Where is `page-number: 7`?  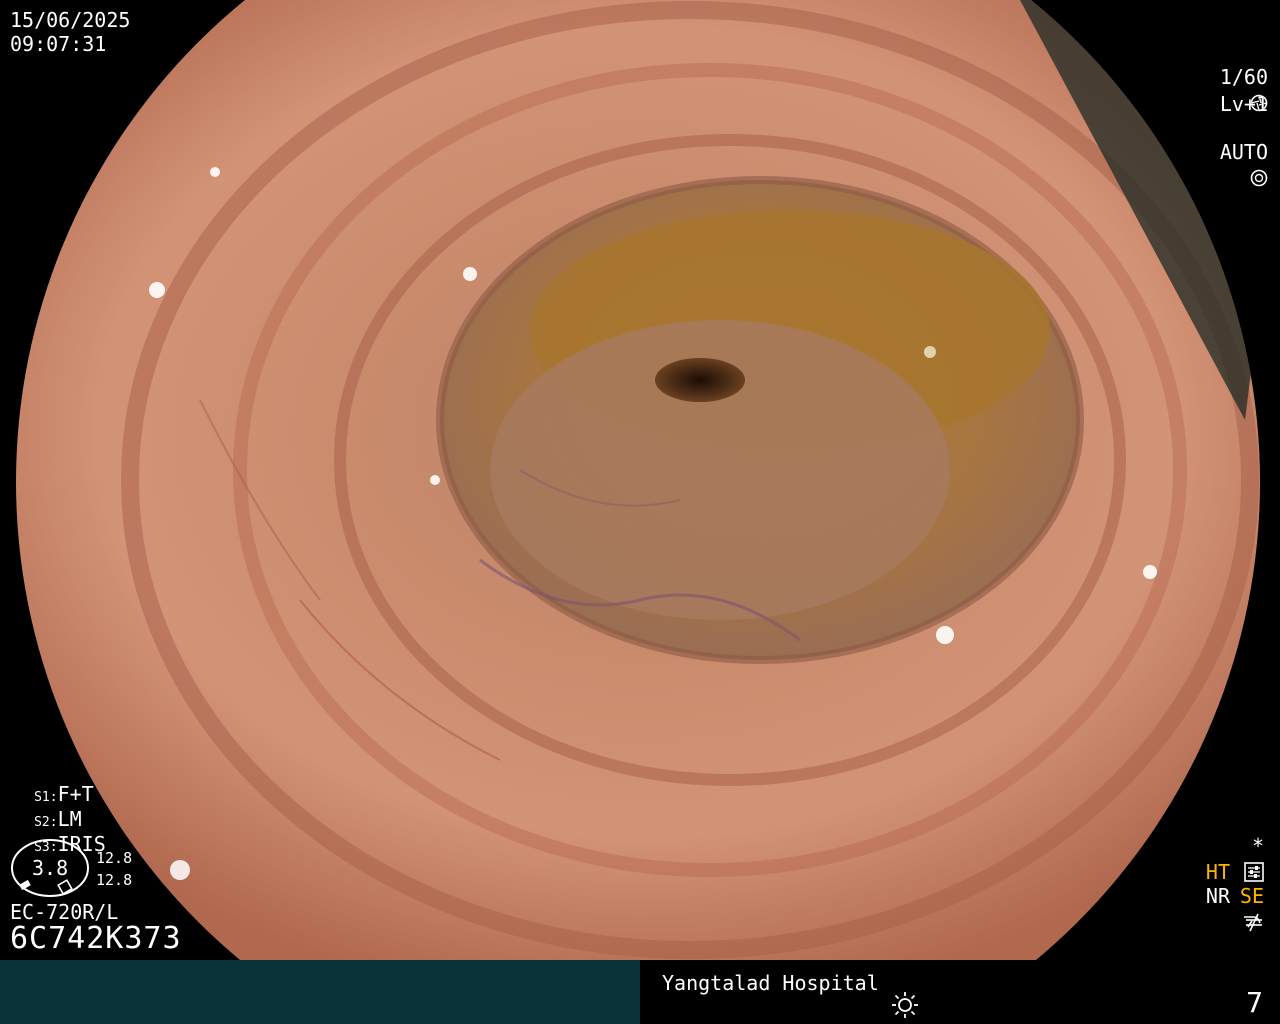 page-number: 7 is located at coordinates (1255, 1002).